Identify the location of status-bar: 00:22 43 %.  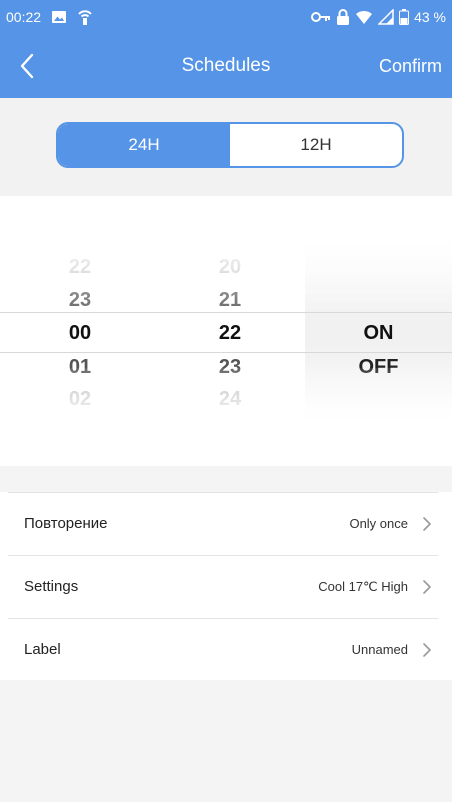
(226, 17).